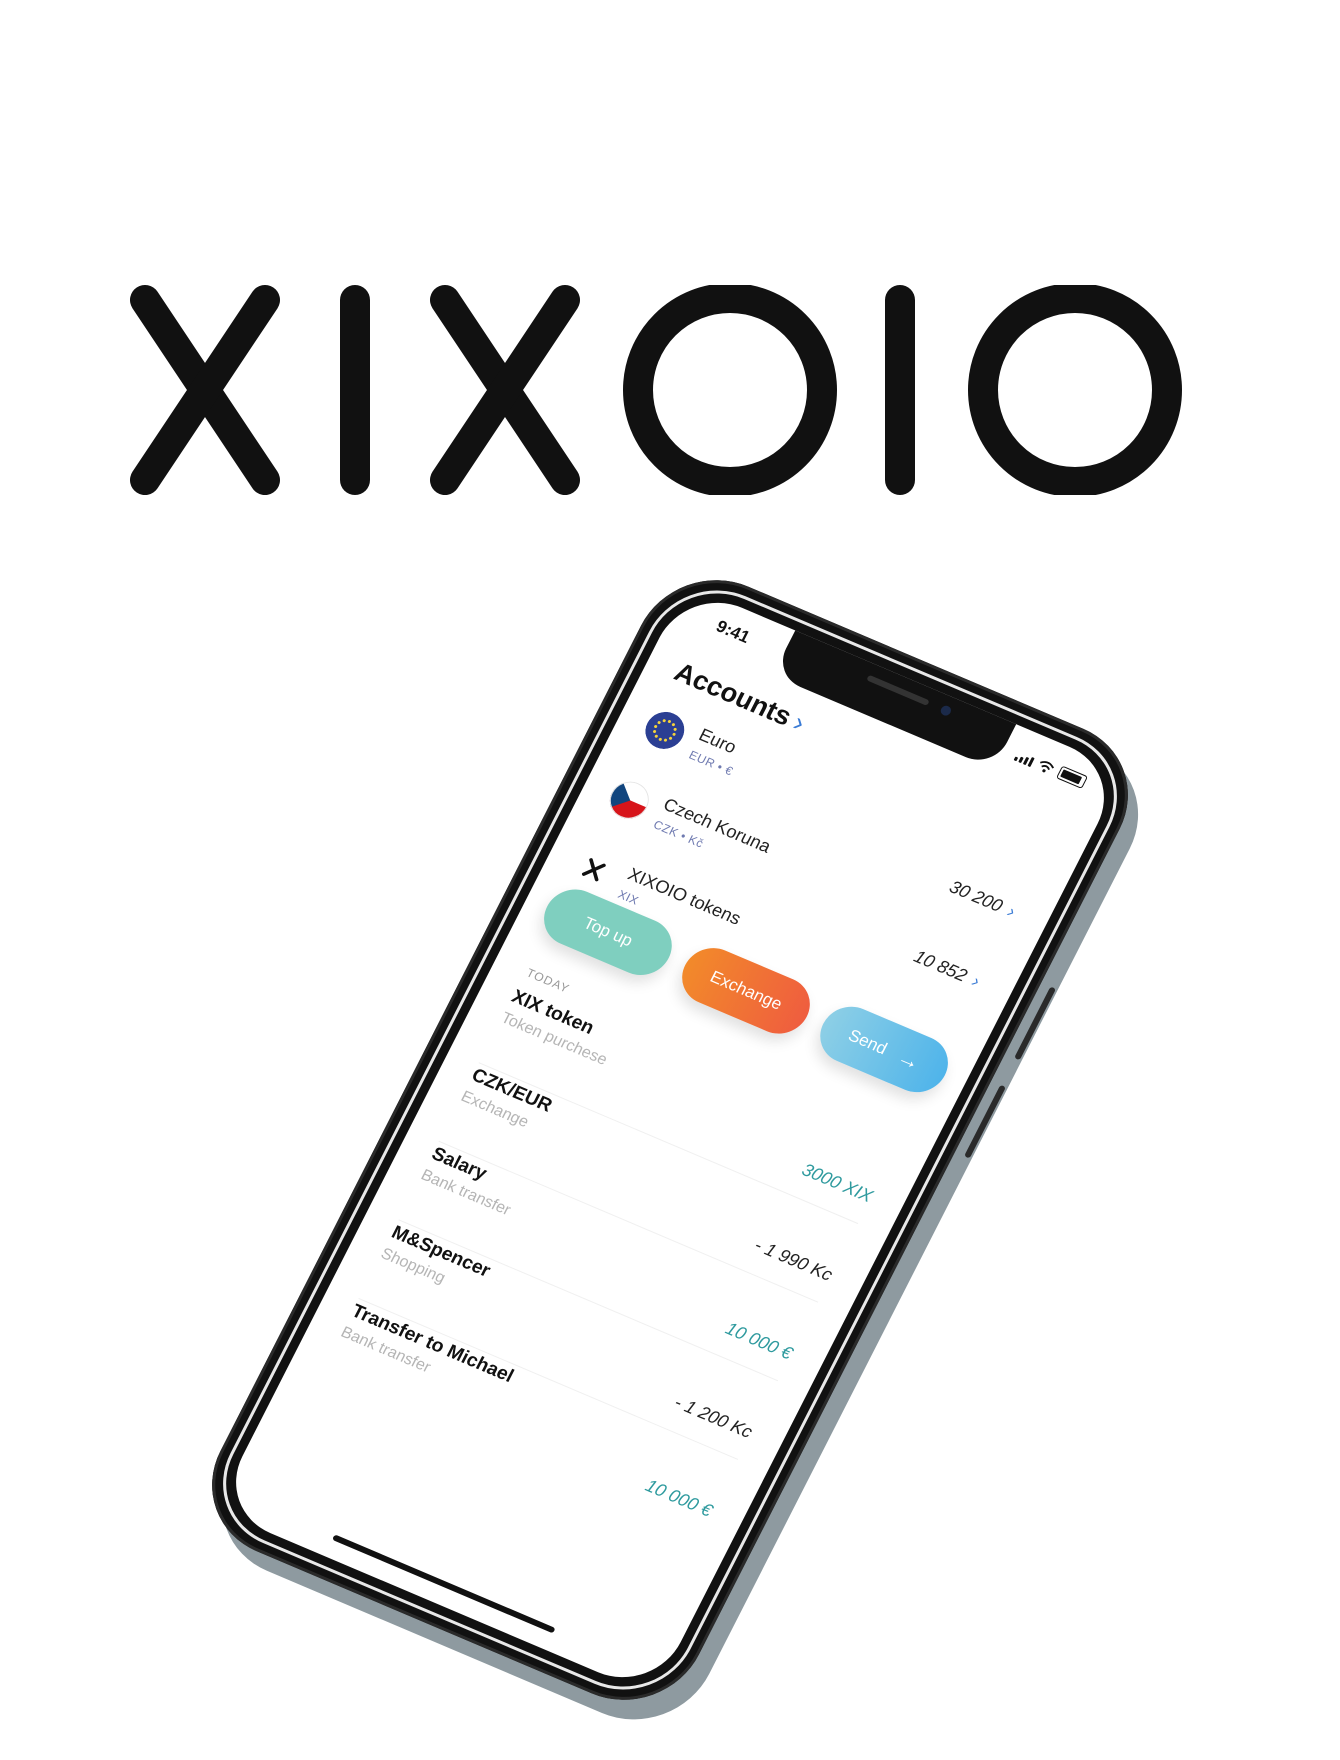 The width and height of the screenshot is (1340, 1760). Describe the element at coordinates (733, 631) in the screenshot. I see `status-time: 9:41` at that location.